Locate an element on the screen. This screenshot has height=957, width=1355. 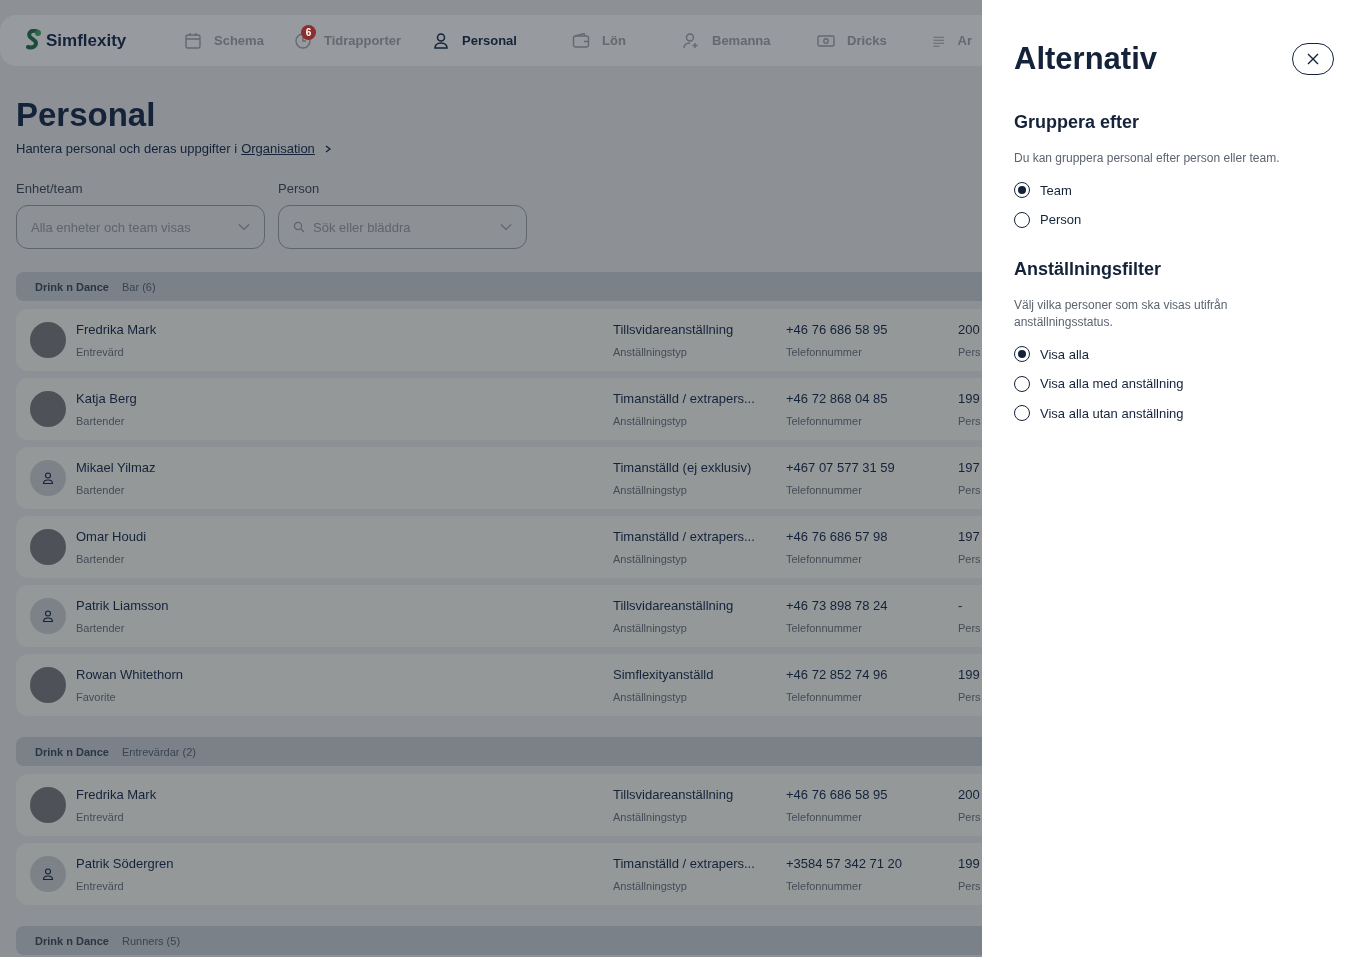
option-label: Visa alla med anställning is located at coordinates (1112, 384).